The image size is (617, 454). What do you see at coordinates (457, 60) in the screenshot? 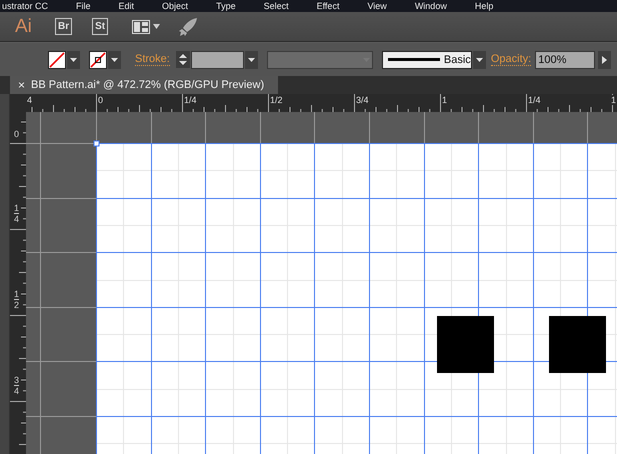
I see `brush-name: Basic` at bounding box center [457, 60].